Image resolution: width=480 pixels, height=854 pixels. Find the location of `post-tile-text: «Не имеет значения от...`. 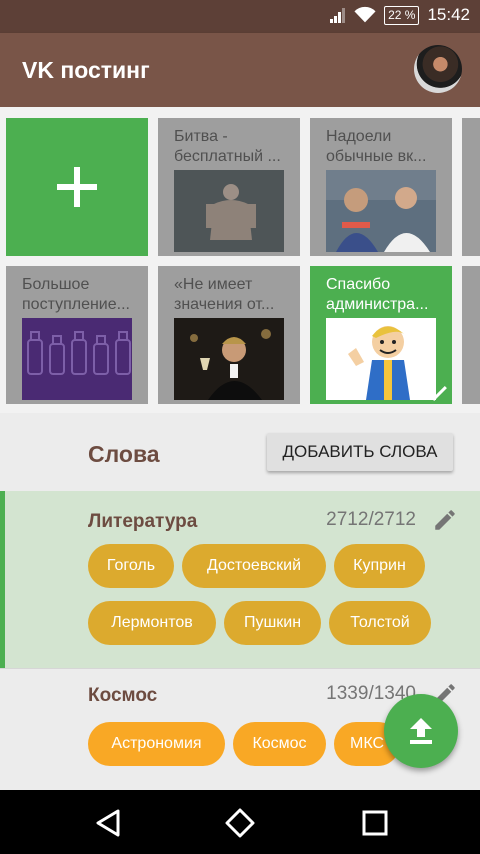

post-tile-text: «Не имеет значения от... is located at coordinates (224, 294).